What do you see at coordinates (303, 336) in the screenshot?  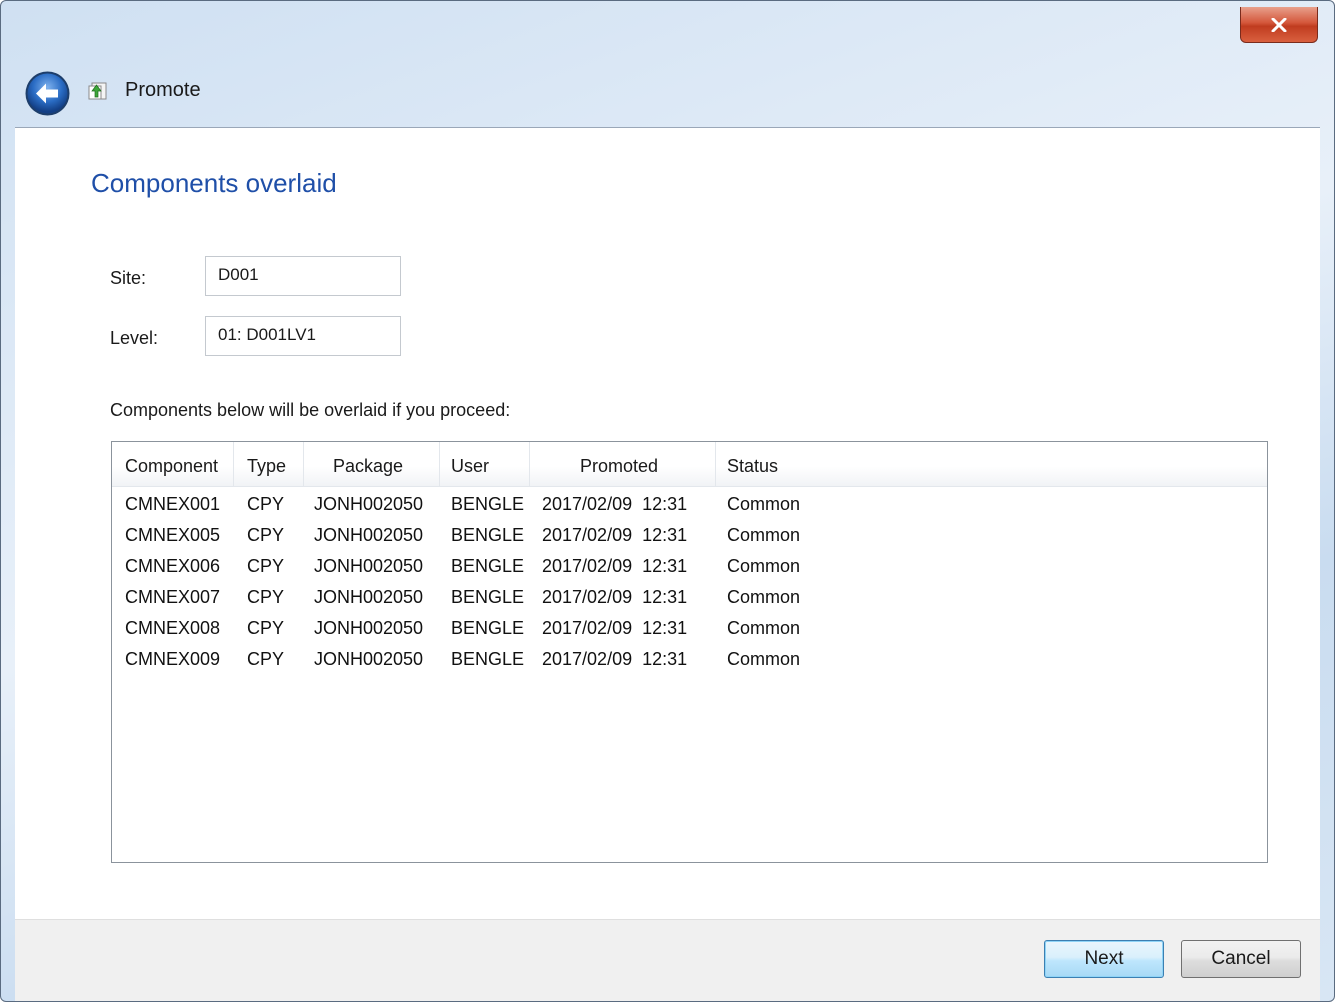 I see `level-field: 01: D001LV1` at bounding box center [303, 336].